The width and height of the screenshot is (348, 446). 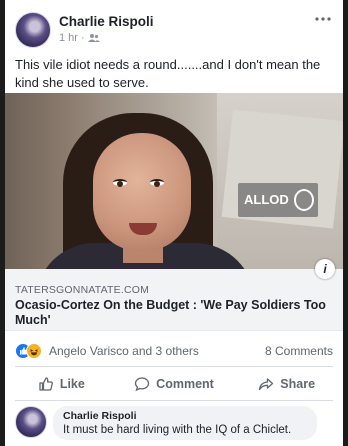 I want to click on person-eye-right, so click(x=157, y=183).